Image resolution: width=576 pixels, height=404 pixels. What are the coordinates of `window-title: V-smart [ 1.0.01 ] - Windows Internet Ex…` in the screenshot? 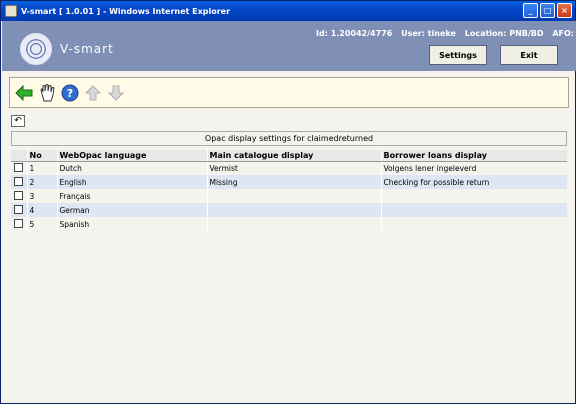 It's located at (126, 11).